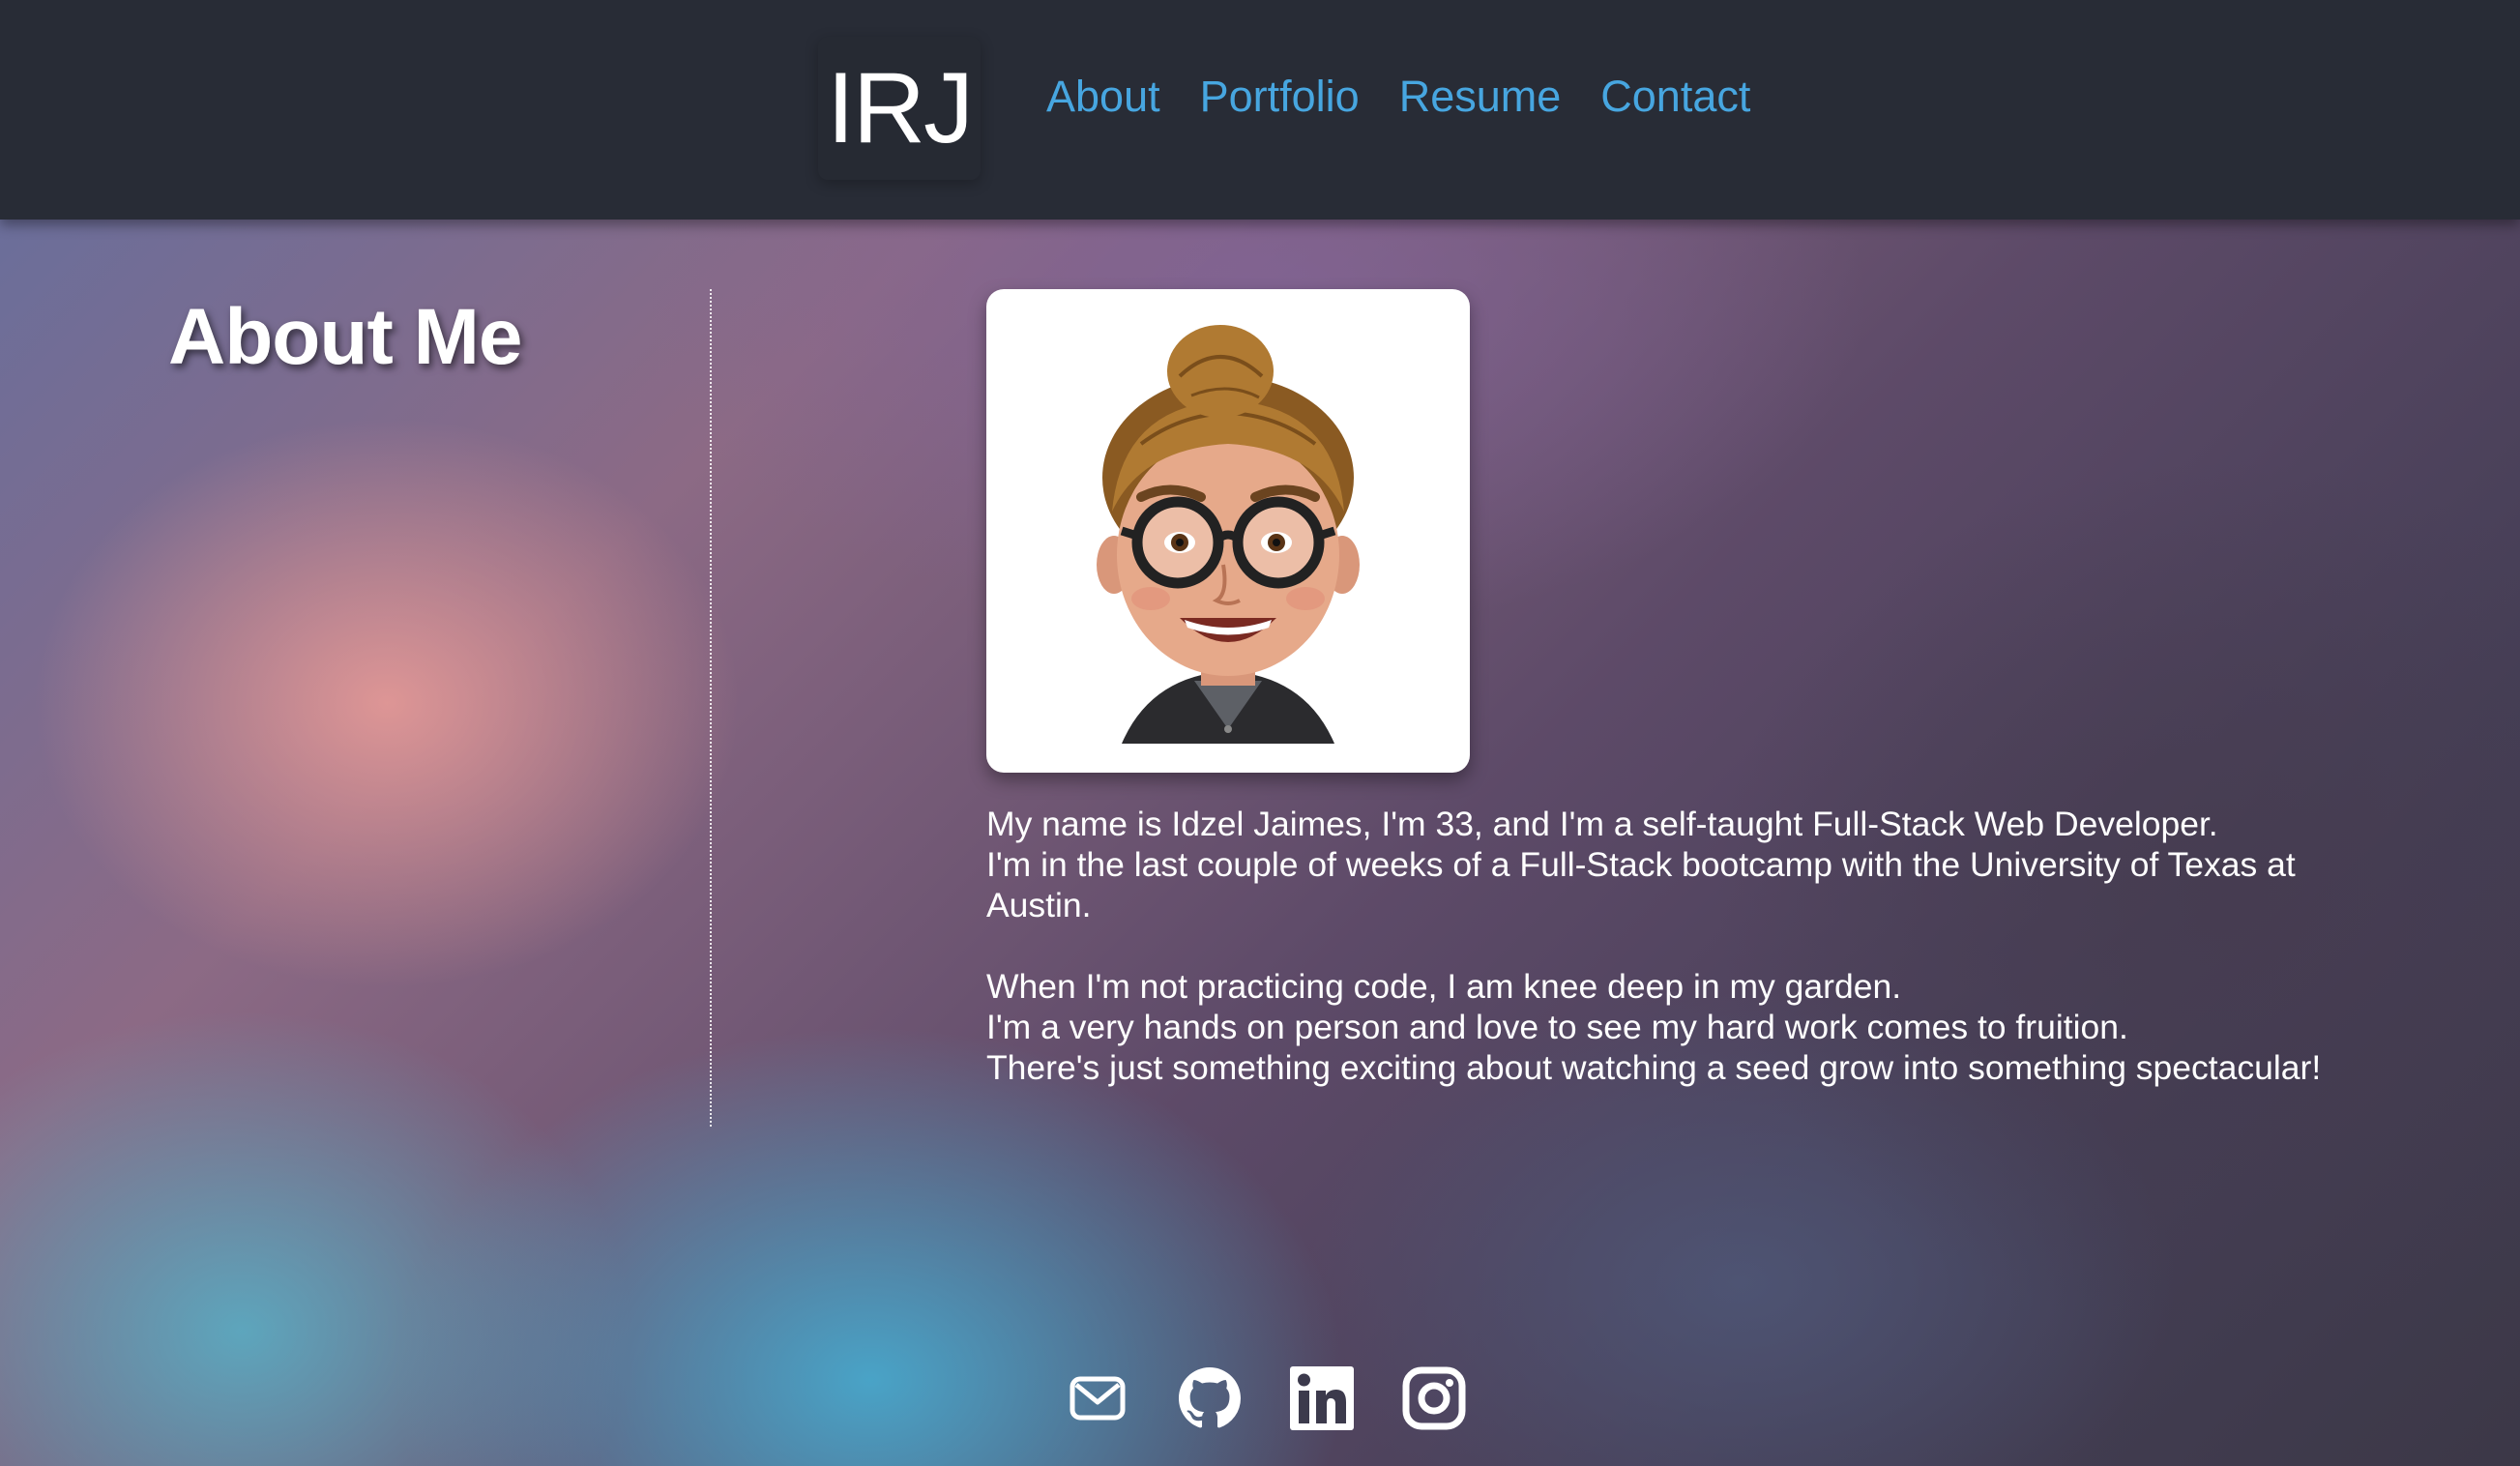 The image size is (2520, 1466). I want to click on email-icon, so click(1098, 1398).